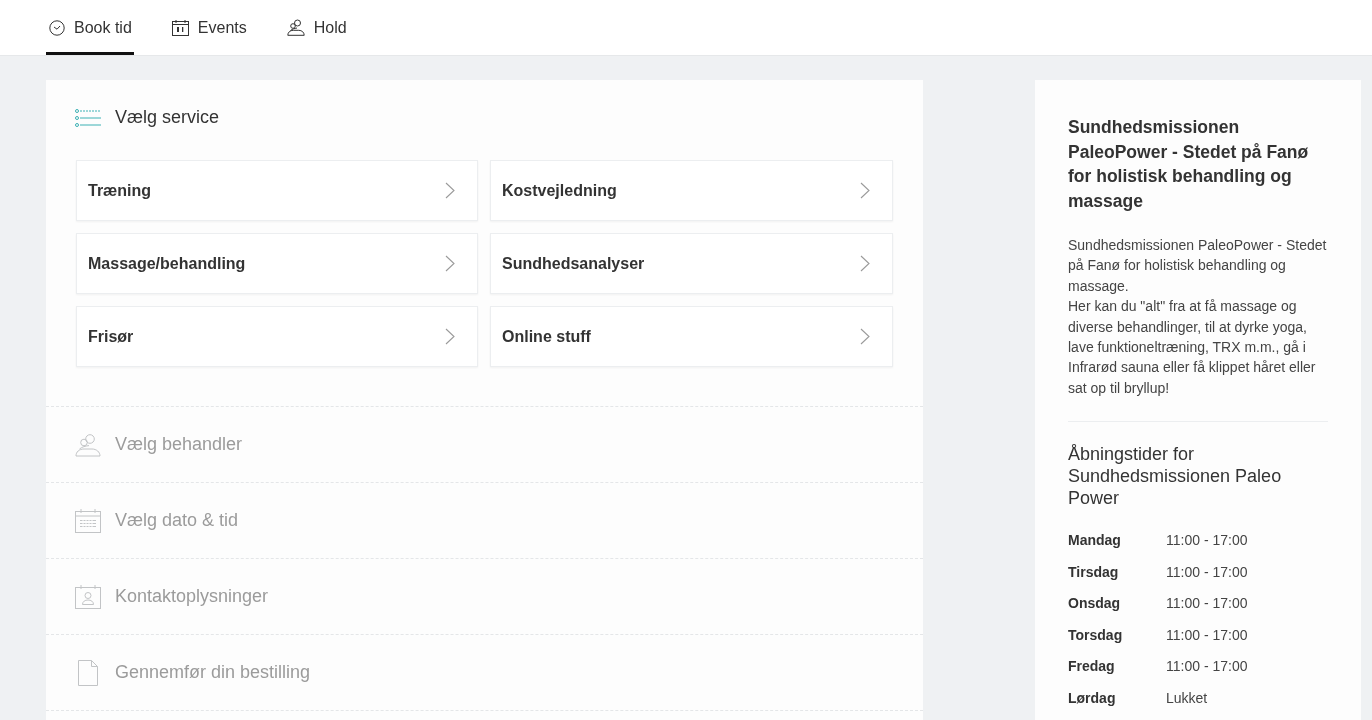  What do you see at coordinates (1092, 666) in the screenshot?
I see `weekday-label: Fredag` at bounding box center [1092, 666].